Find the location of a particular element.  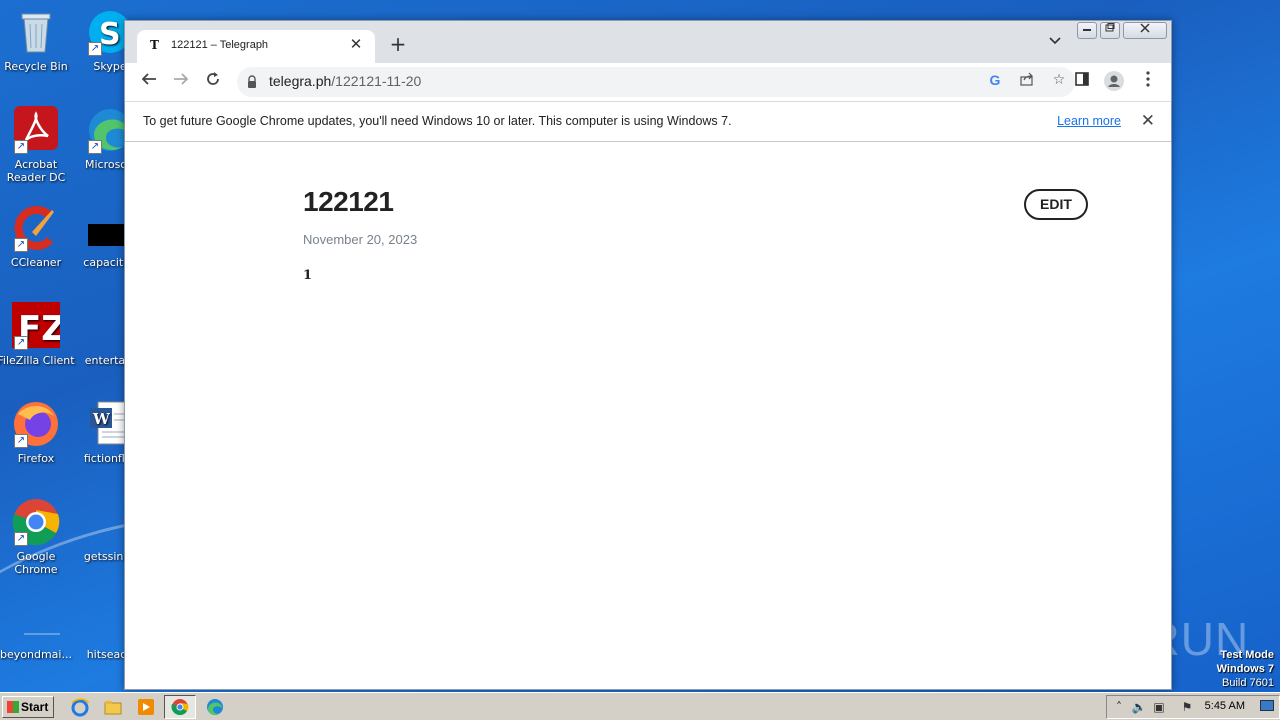

ccleaner-icon: ↗ is located at coordinates (36, 228).